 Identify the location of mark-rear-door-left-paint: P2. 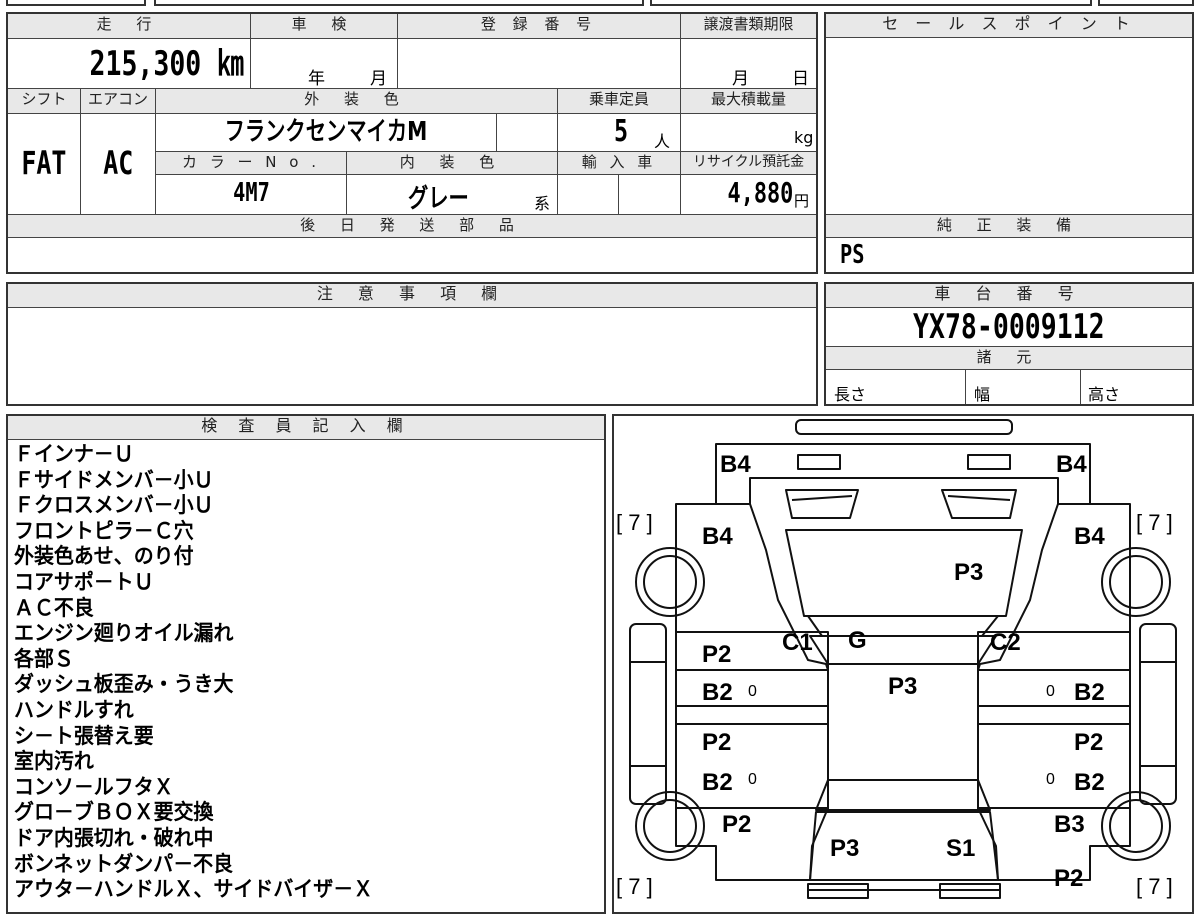
(716, 742).